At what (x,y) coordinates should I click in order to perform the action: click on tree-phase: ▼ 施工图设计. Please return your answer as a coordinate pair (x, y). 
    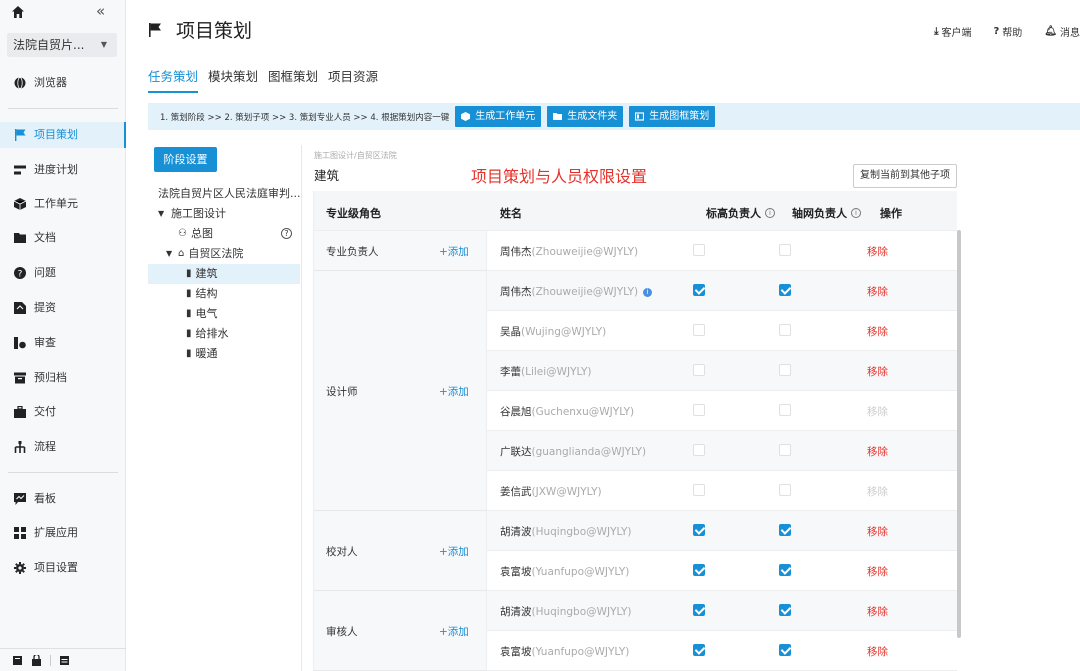
    Looking at the image, I should click on (224, 214).